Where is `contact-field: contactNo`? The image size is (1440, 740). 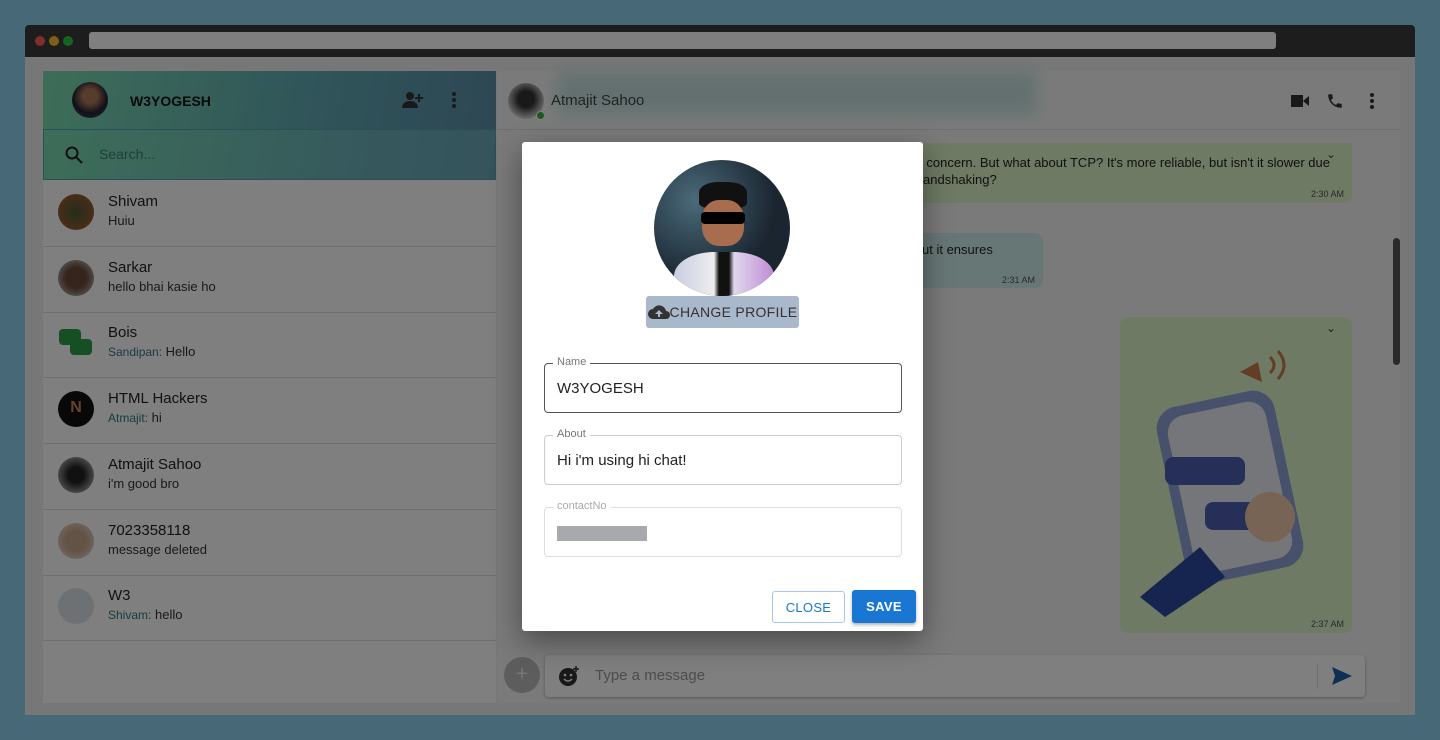
contact-field: contactNo is located at coordinates (723, 528).